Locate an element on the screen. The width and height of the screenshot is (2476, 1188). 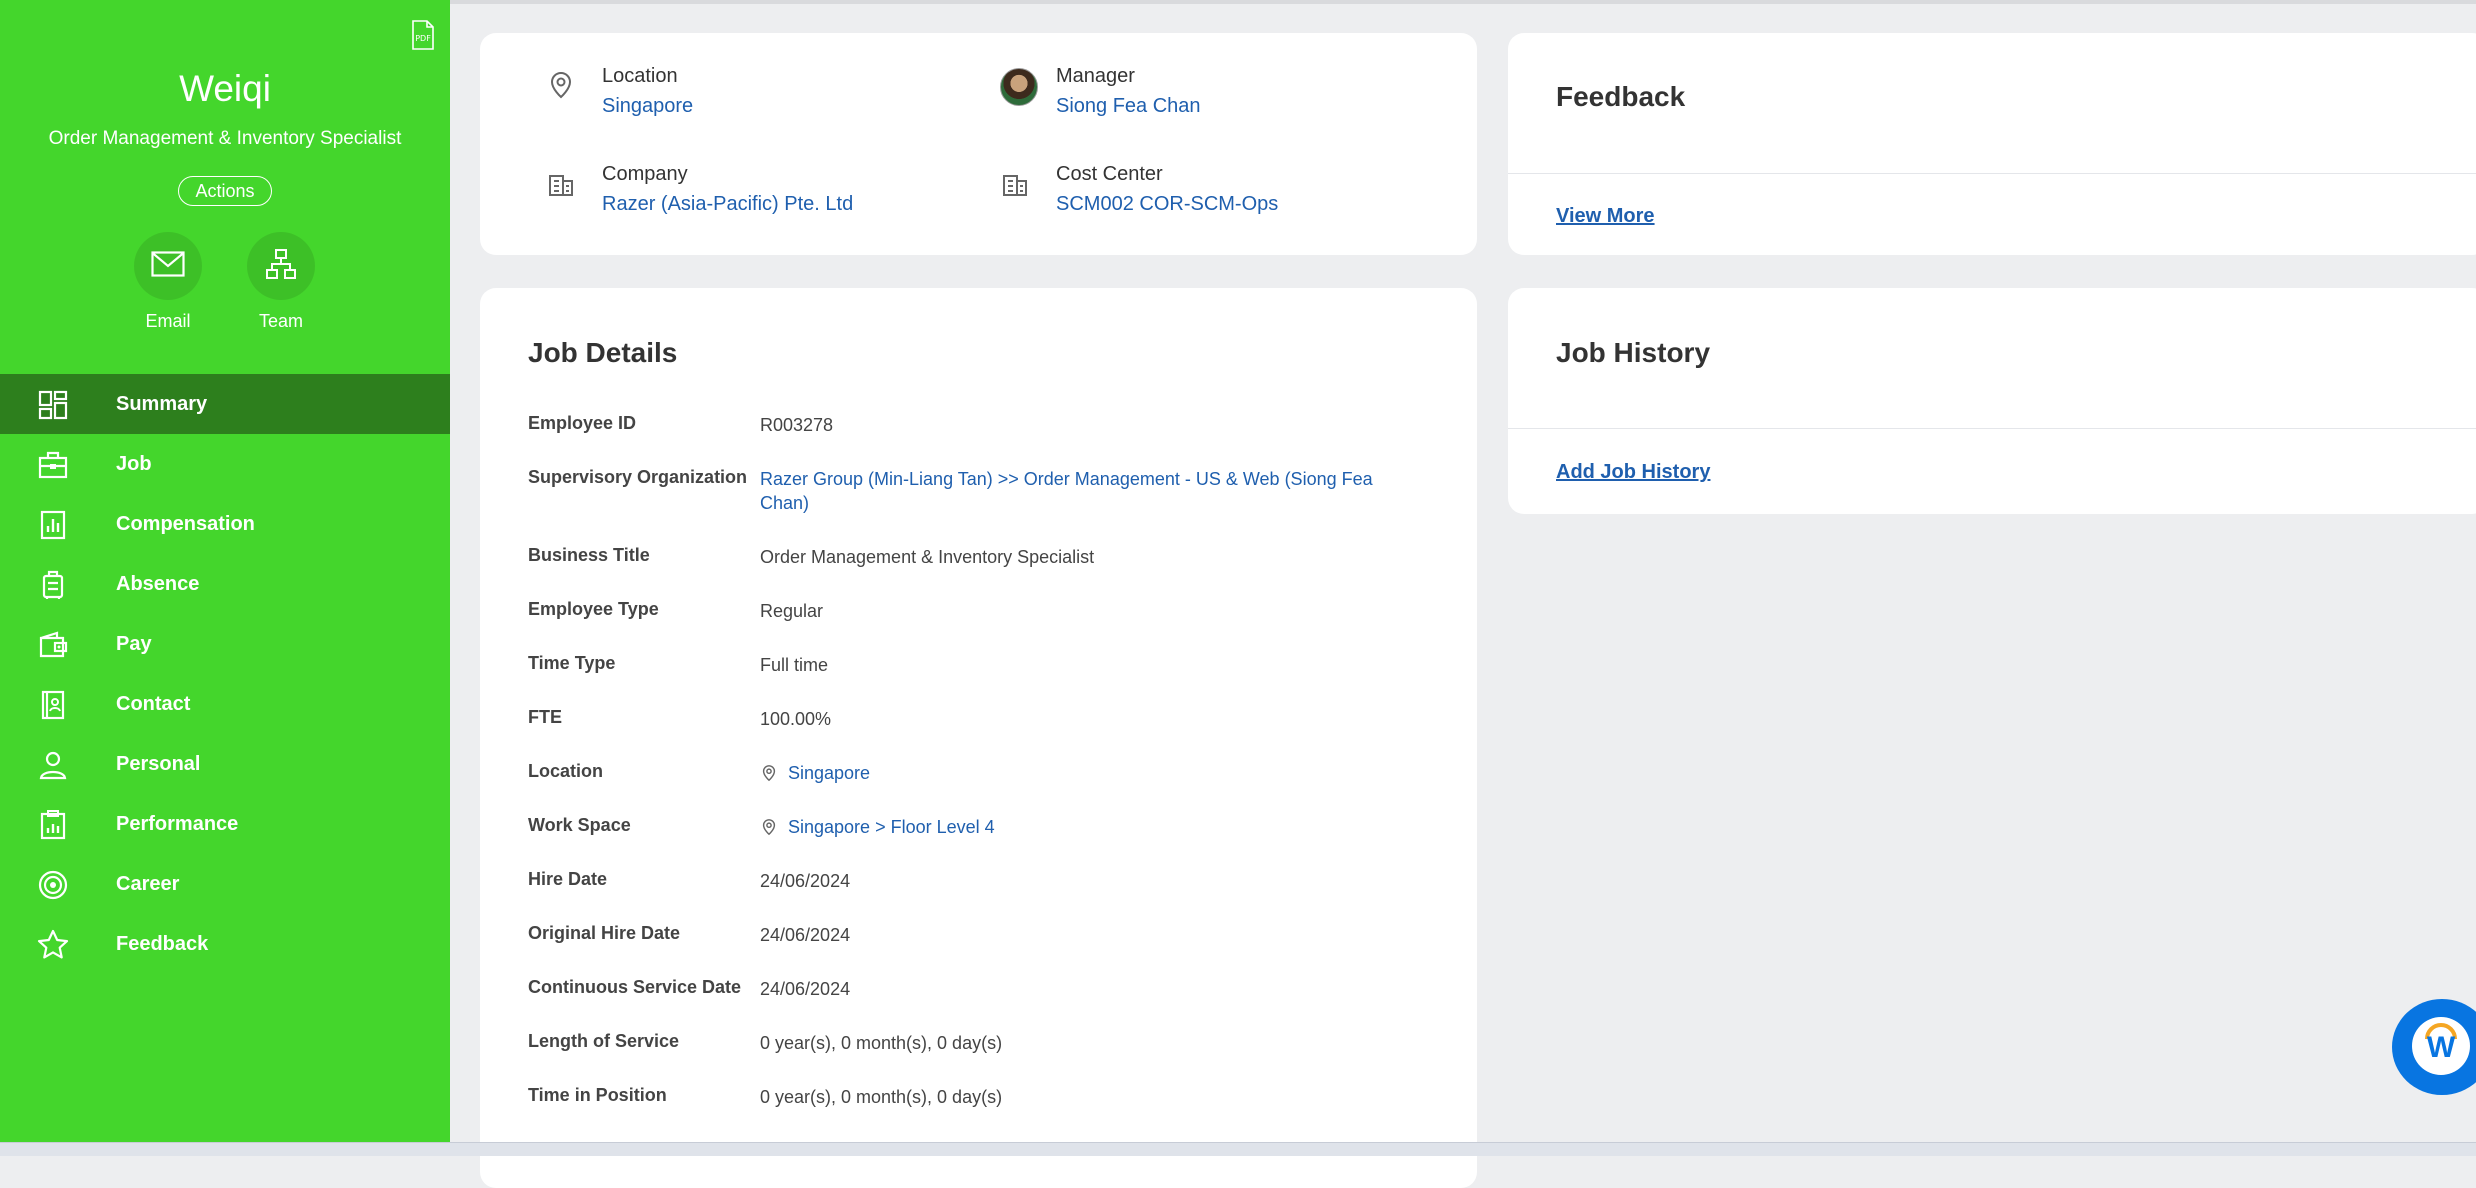
email-button is located at coordinates (168, 266).